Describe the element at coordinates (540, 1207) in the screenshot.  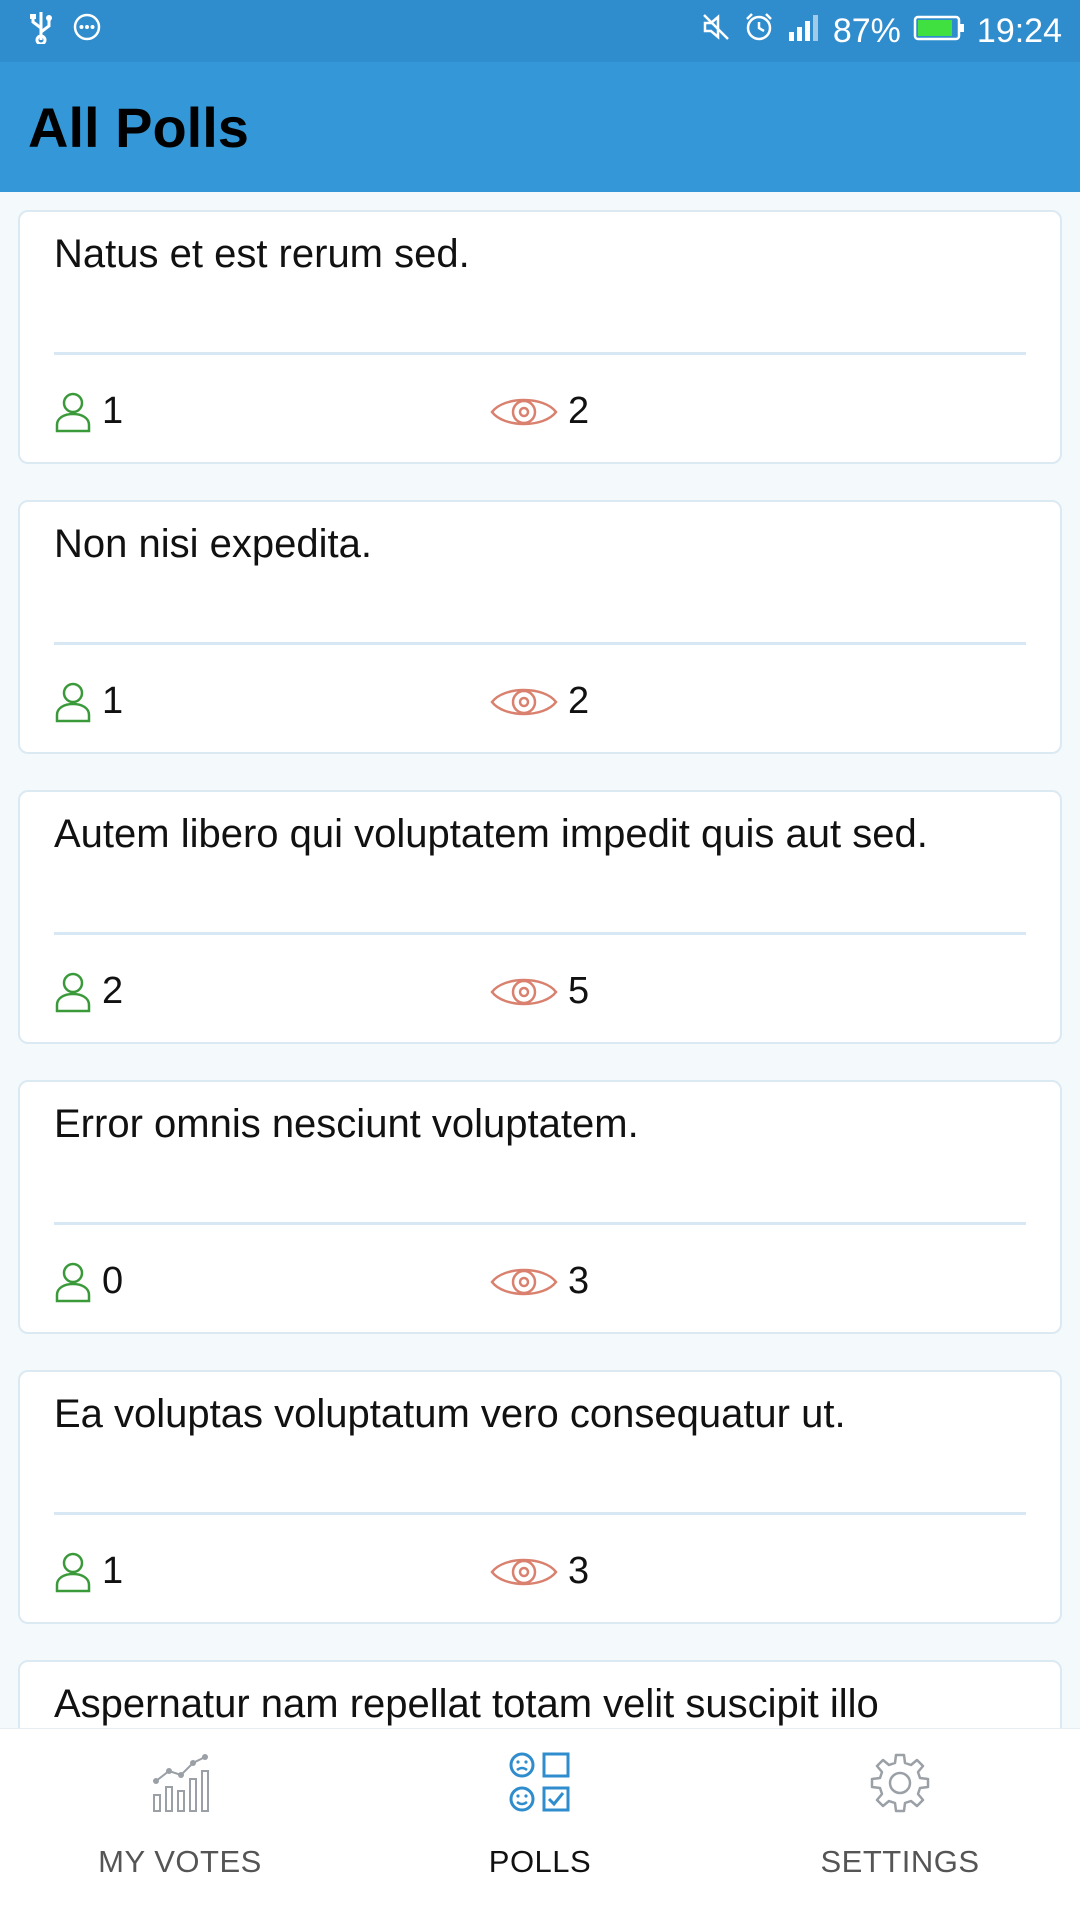
I see `poll-card: Error omnis nesciunt voluptatem. 0 3` at that location.